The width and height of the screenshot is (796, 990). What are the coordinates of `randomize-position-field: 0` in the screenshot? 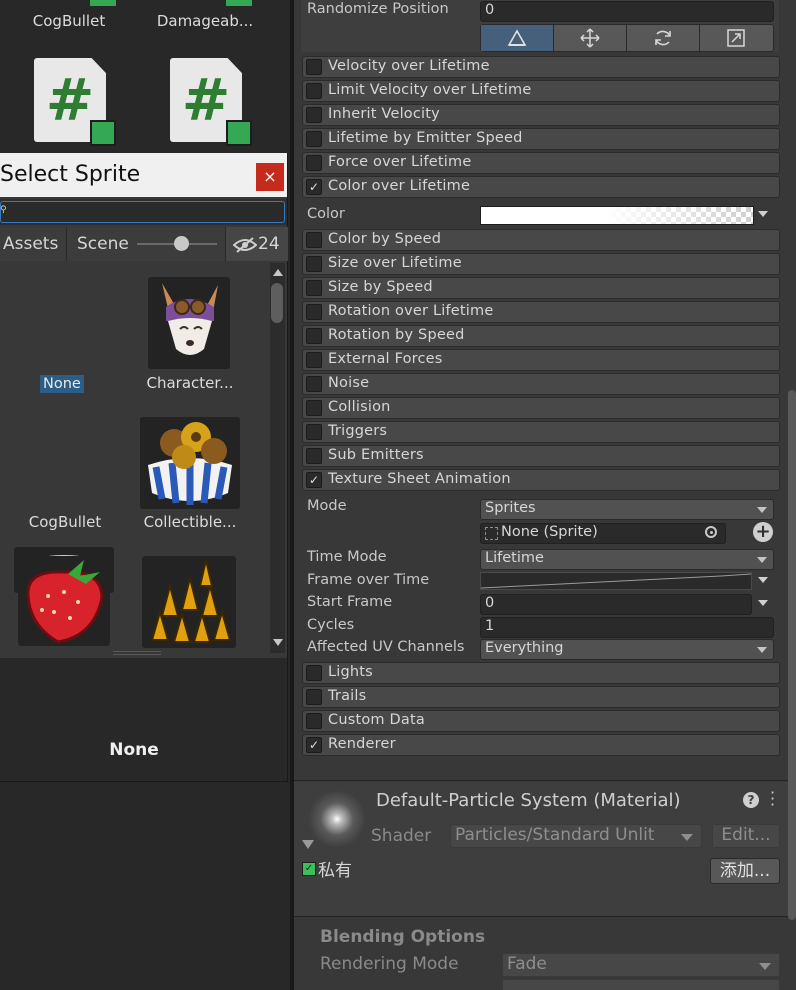 It's located at (627, 11).